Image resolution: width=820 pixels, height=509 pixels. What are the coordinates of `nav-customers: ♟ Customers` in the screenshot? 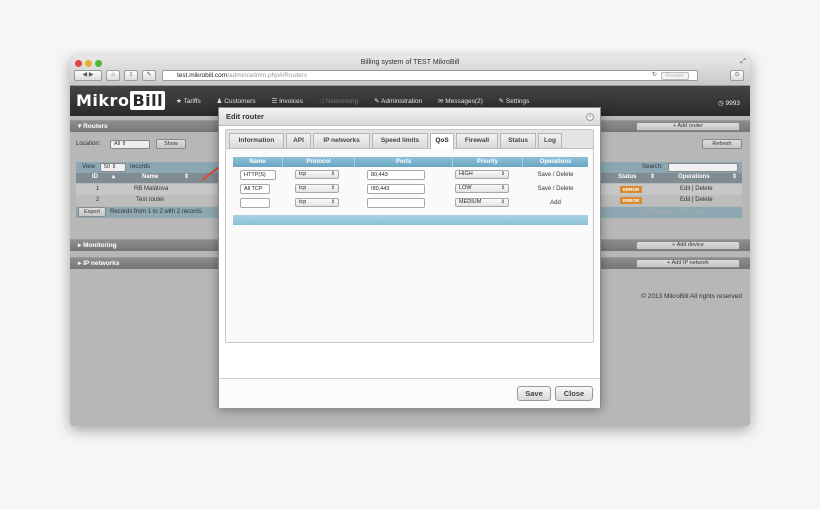 It's located at (240, 101).